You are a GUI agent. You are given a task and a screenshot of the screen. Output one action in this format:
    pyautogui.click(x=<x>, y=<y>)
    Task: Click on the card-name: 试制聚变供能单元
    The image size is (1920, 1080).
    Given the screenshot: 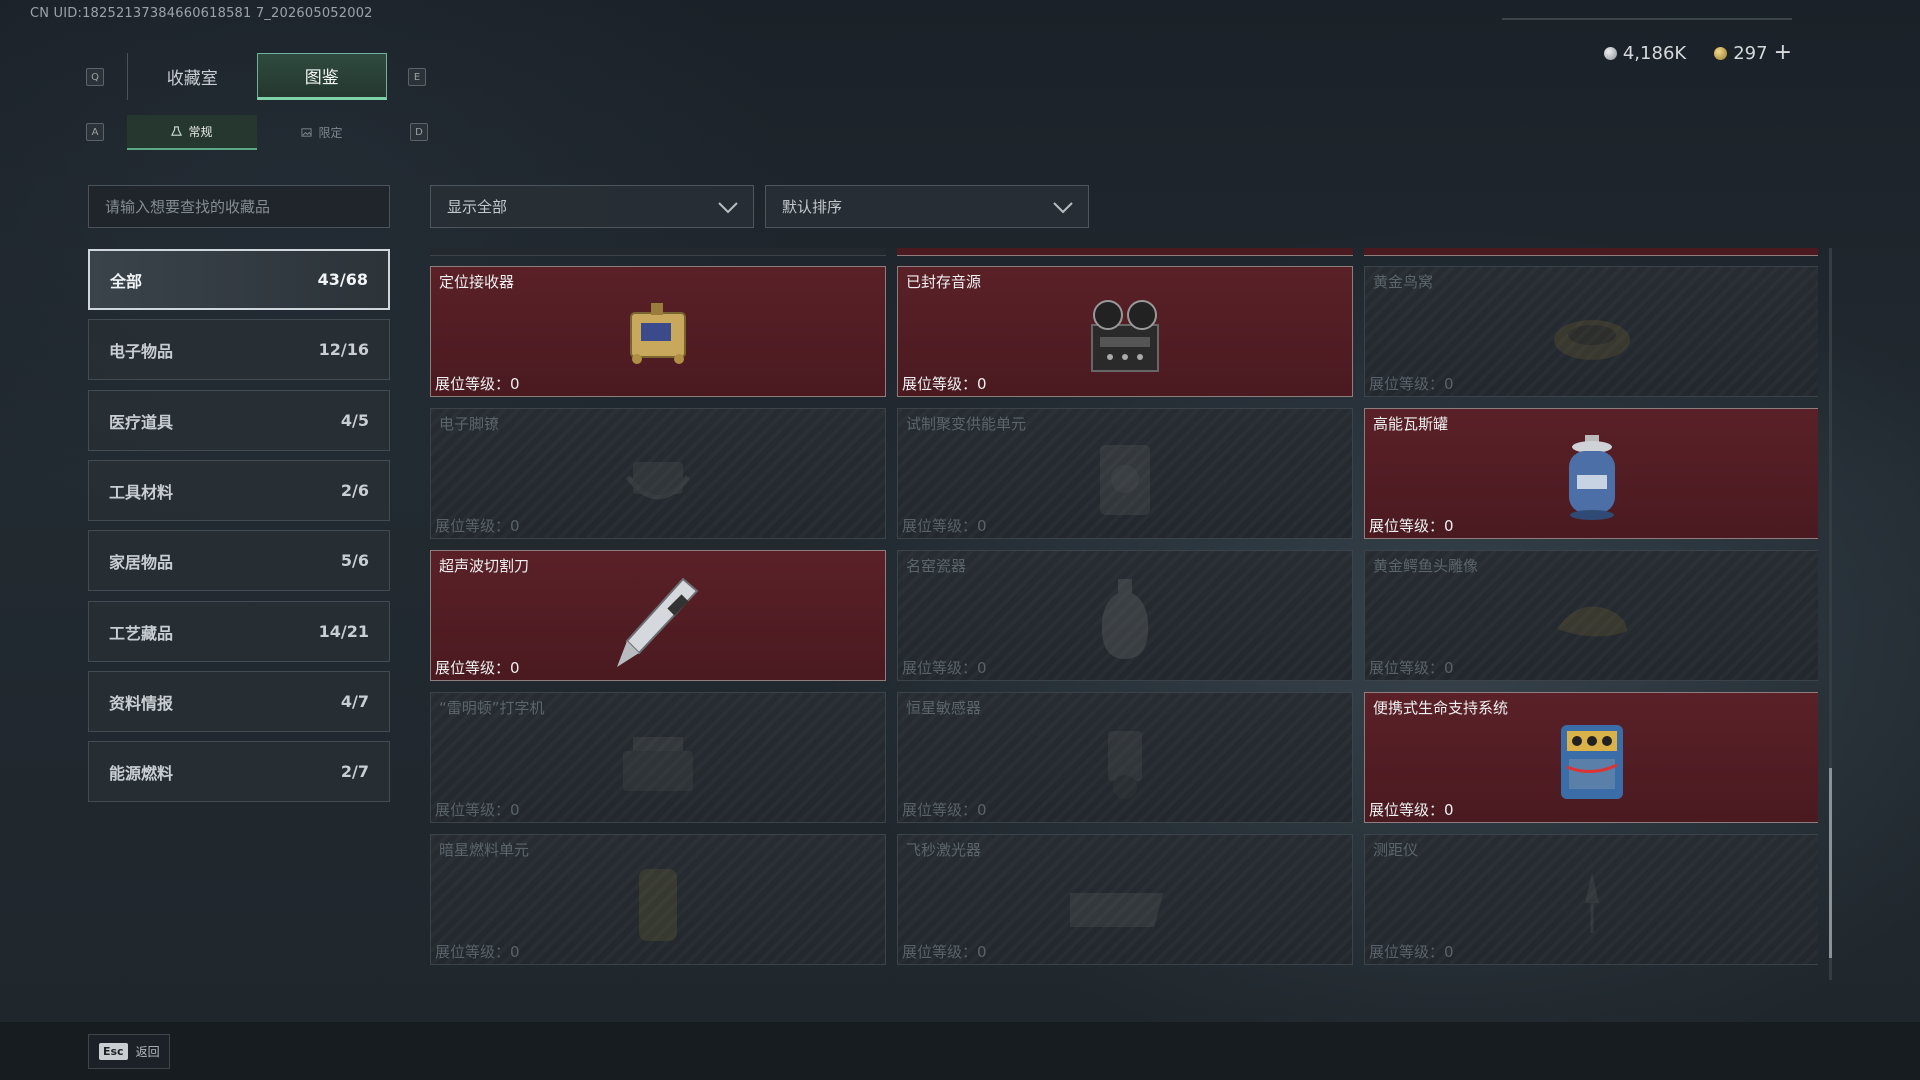 What is the action you would take?
    pyautogui.click(x=966, y=424)
    